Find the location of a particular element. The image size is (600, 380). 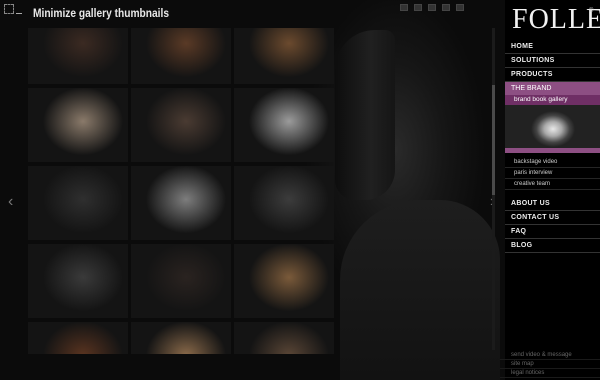

minimize-gallery-button: Minimize gallery thumbnails is located at coordinates (101, 13).